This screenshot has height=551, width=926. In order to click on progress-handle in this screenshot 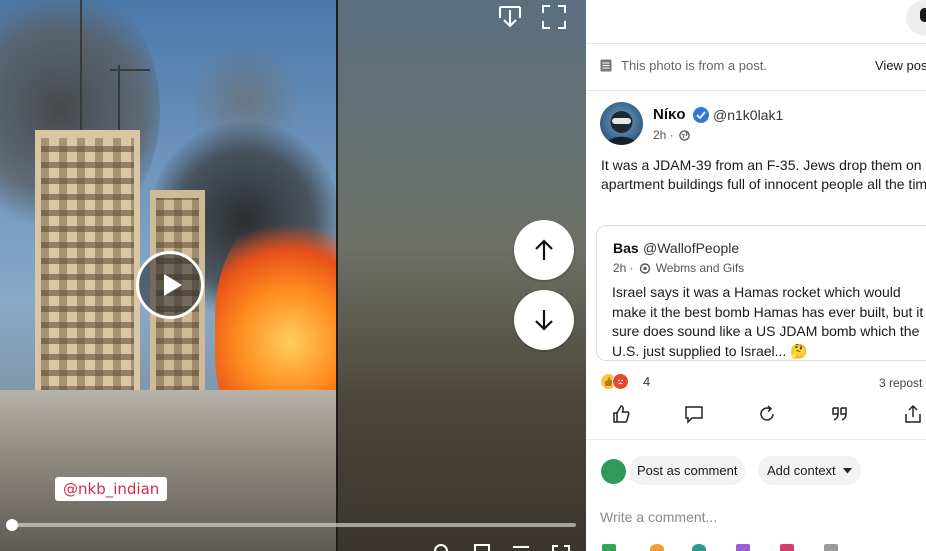, I will do `click(11, 525)`.